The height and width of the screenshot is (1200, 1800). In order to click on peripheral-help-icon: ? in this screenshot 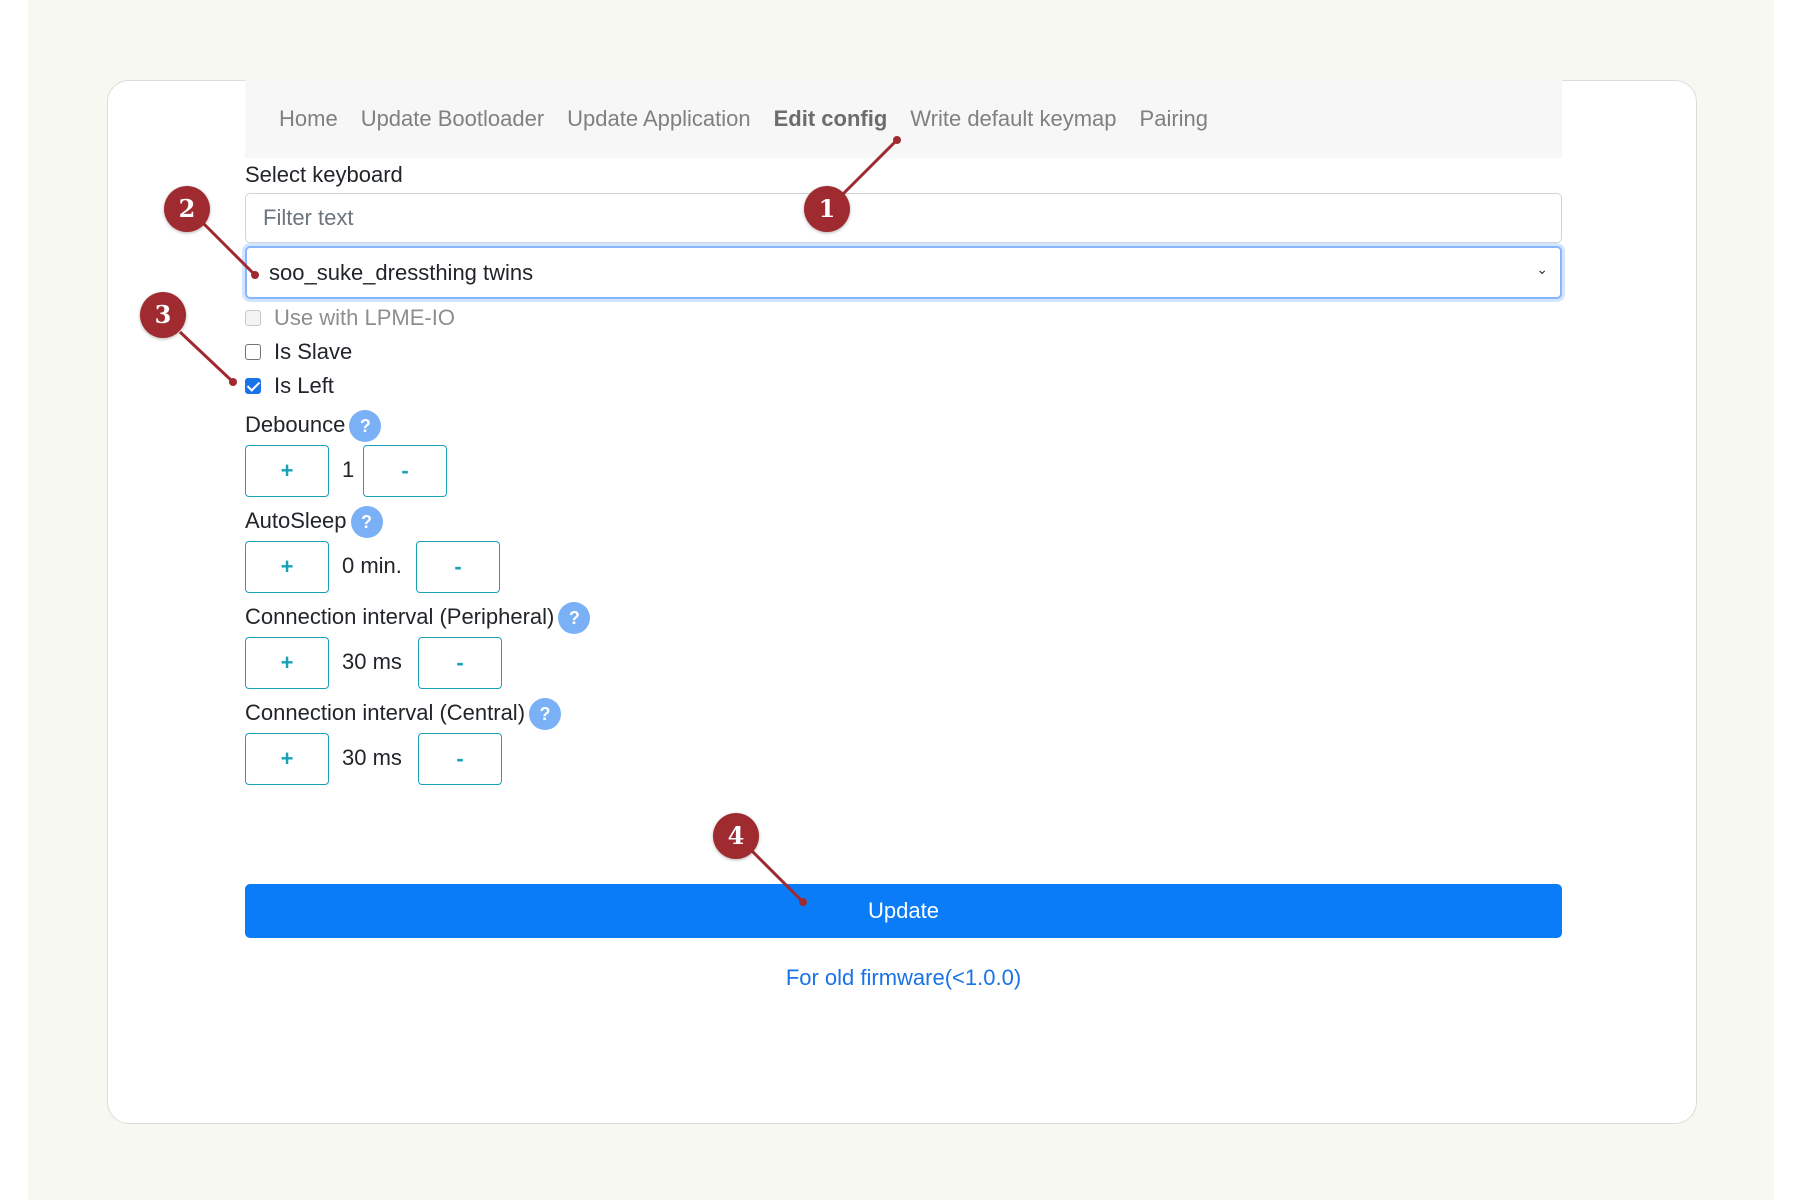, I will do `click(574, 618)`.